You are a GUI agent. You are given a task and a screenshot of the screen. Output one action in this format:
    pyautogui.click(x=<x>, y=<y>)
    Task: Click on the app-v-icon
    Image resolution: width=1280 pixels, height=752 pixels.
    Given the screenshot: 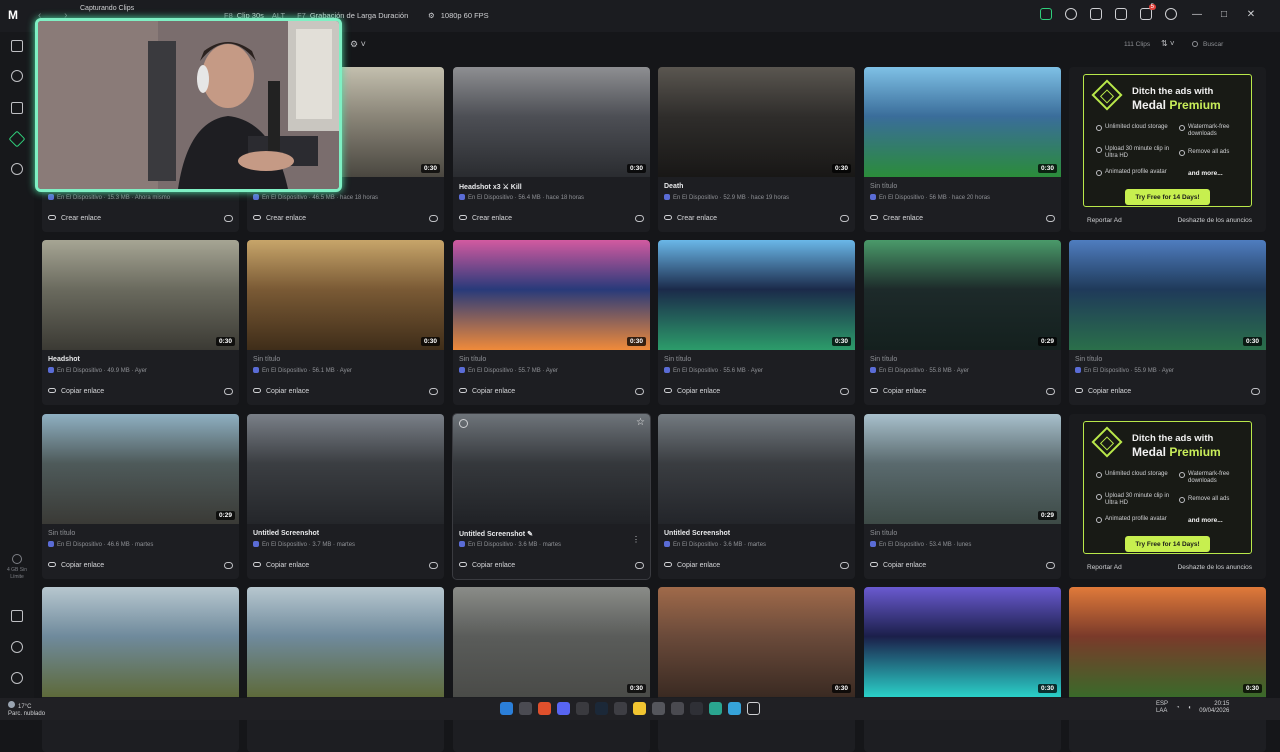 What is the action you would take?
    pyautogui.click(x=658, y=708)
    